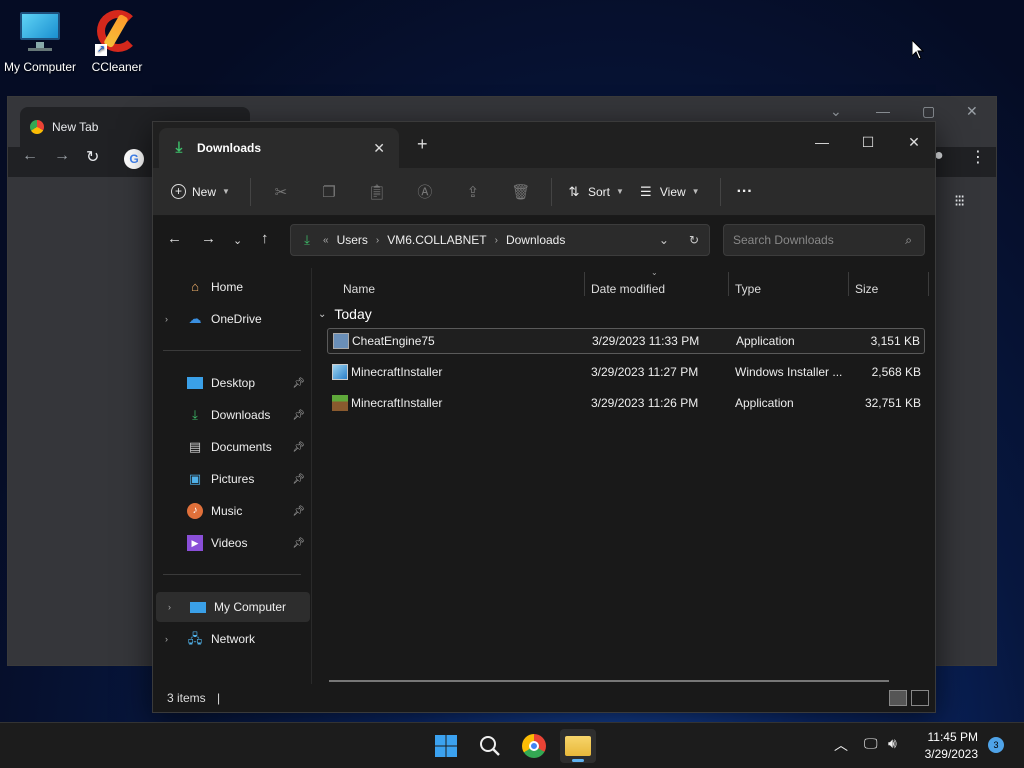 This screenshot has height=768, width=1024. What do you see at coordinates (951, 746) in the screenshot?
I see `clock: 11:45 PM 3/29/2023` at bounding box center [951, 746].